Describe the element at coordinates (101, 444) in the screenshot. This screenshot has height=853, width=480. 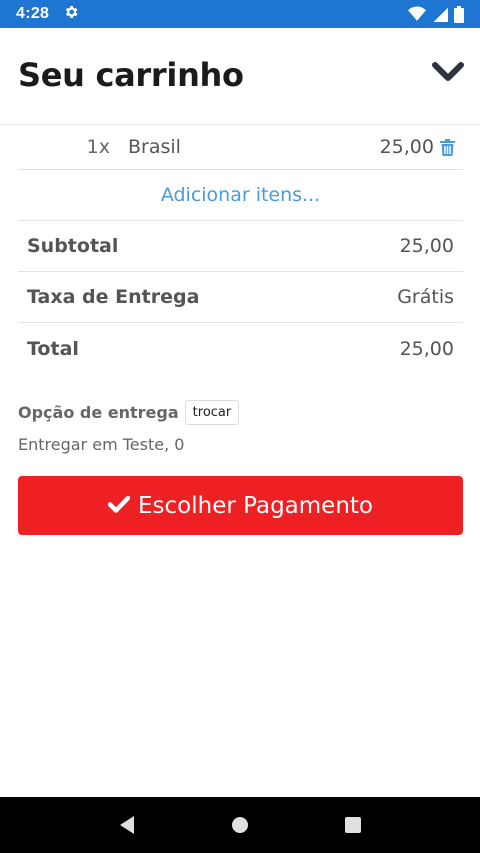
I see `delivery-address: Entregar em Teste, 0` at that location.